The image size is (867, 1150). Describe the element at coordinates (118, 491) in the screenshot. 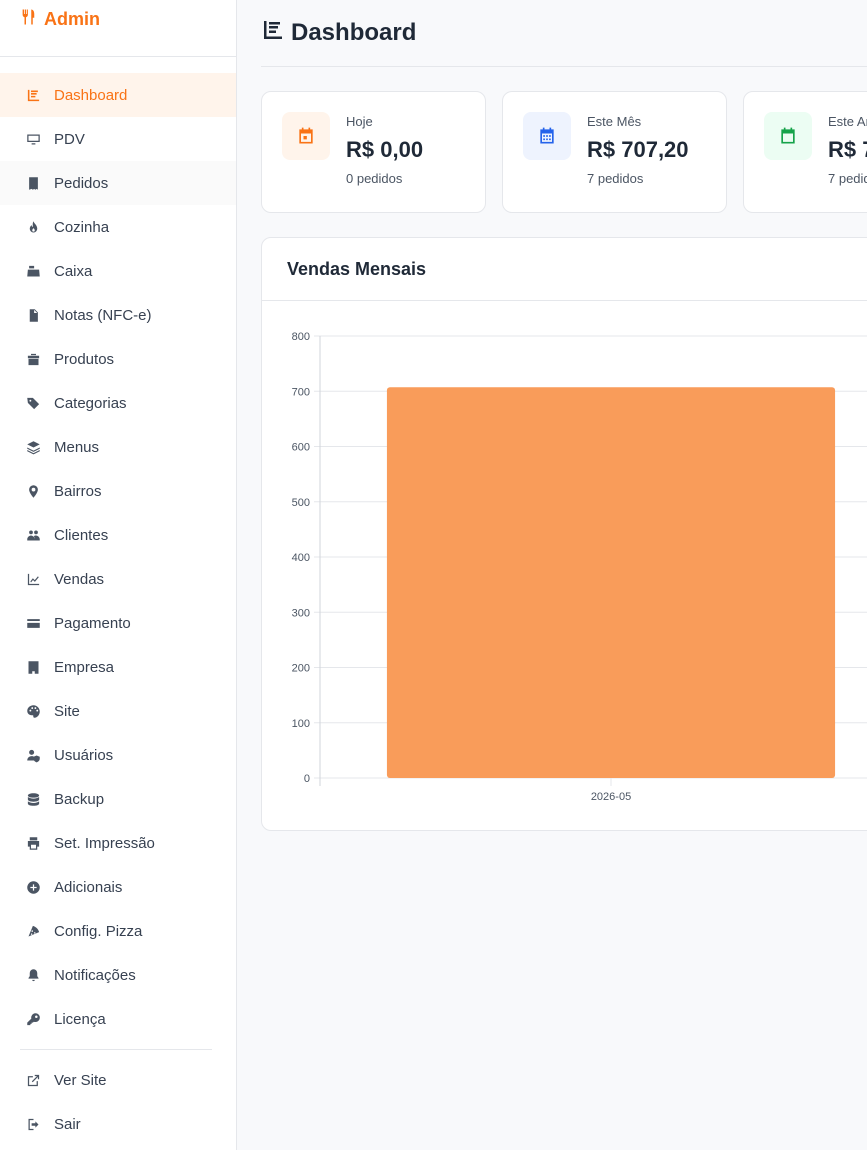

I see `sidebar-item-bairros: Bairros` at that location.